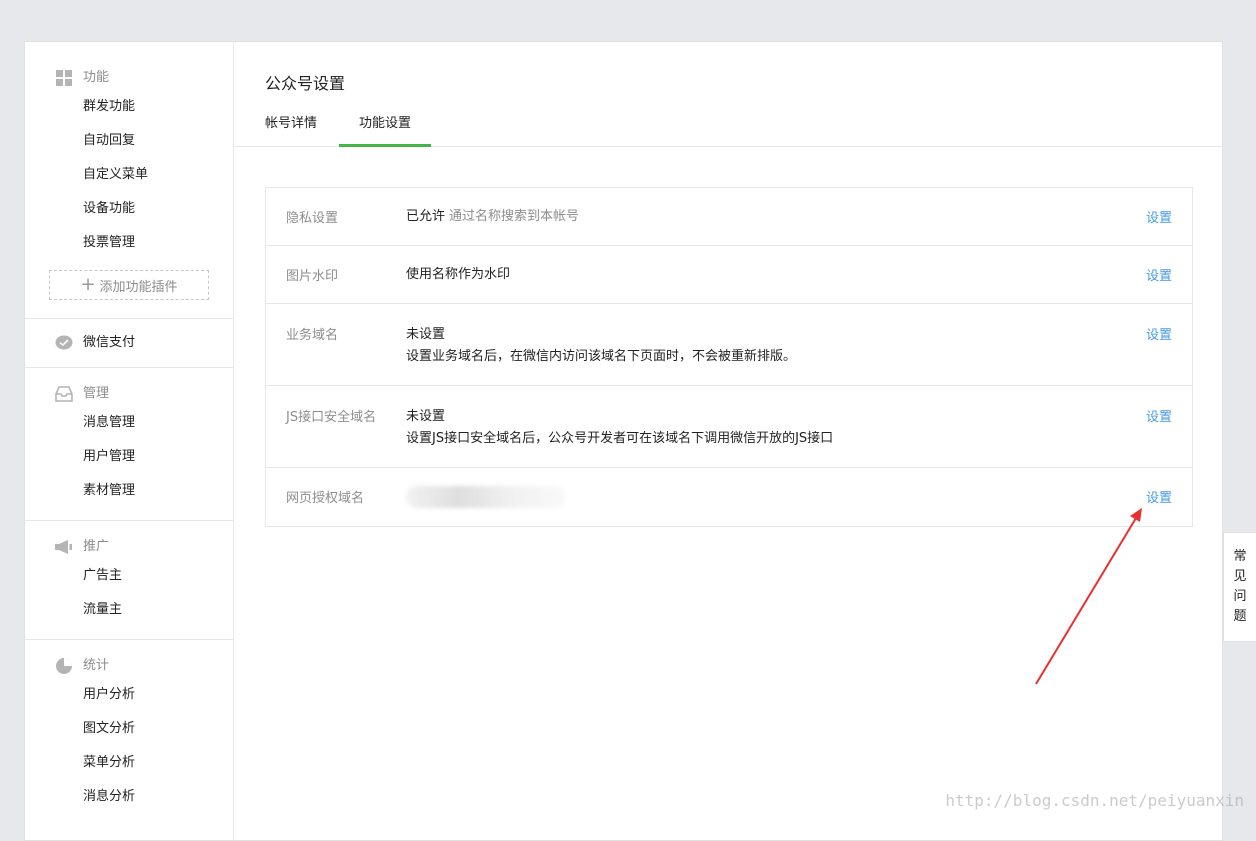 The image size is (1256, 841). What do you see at coordinates (129, 209) in the screenshot?
I see `sidebar-item-device: 设备功能` at bounding box center [129, 209].